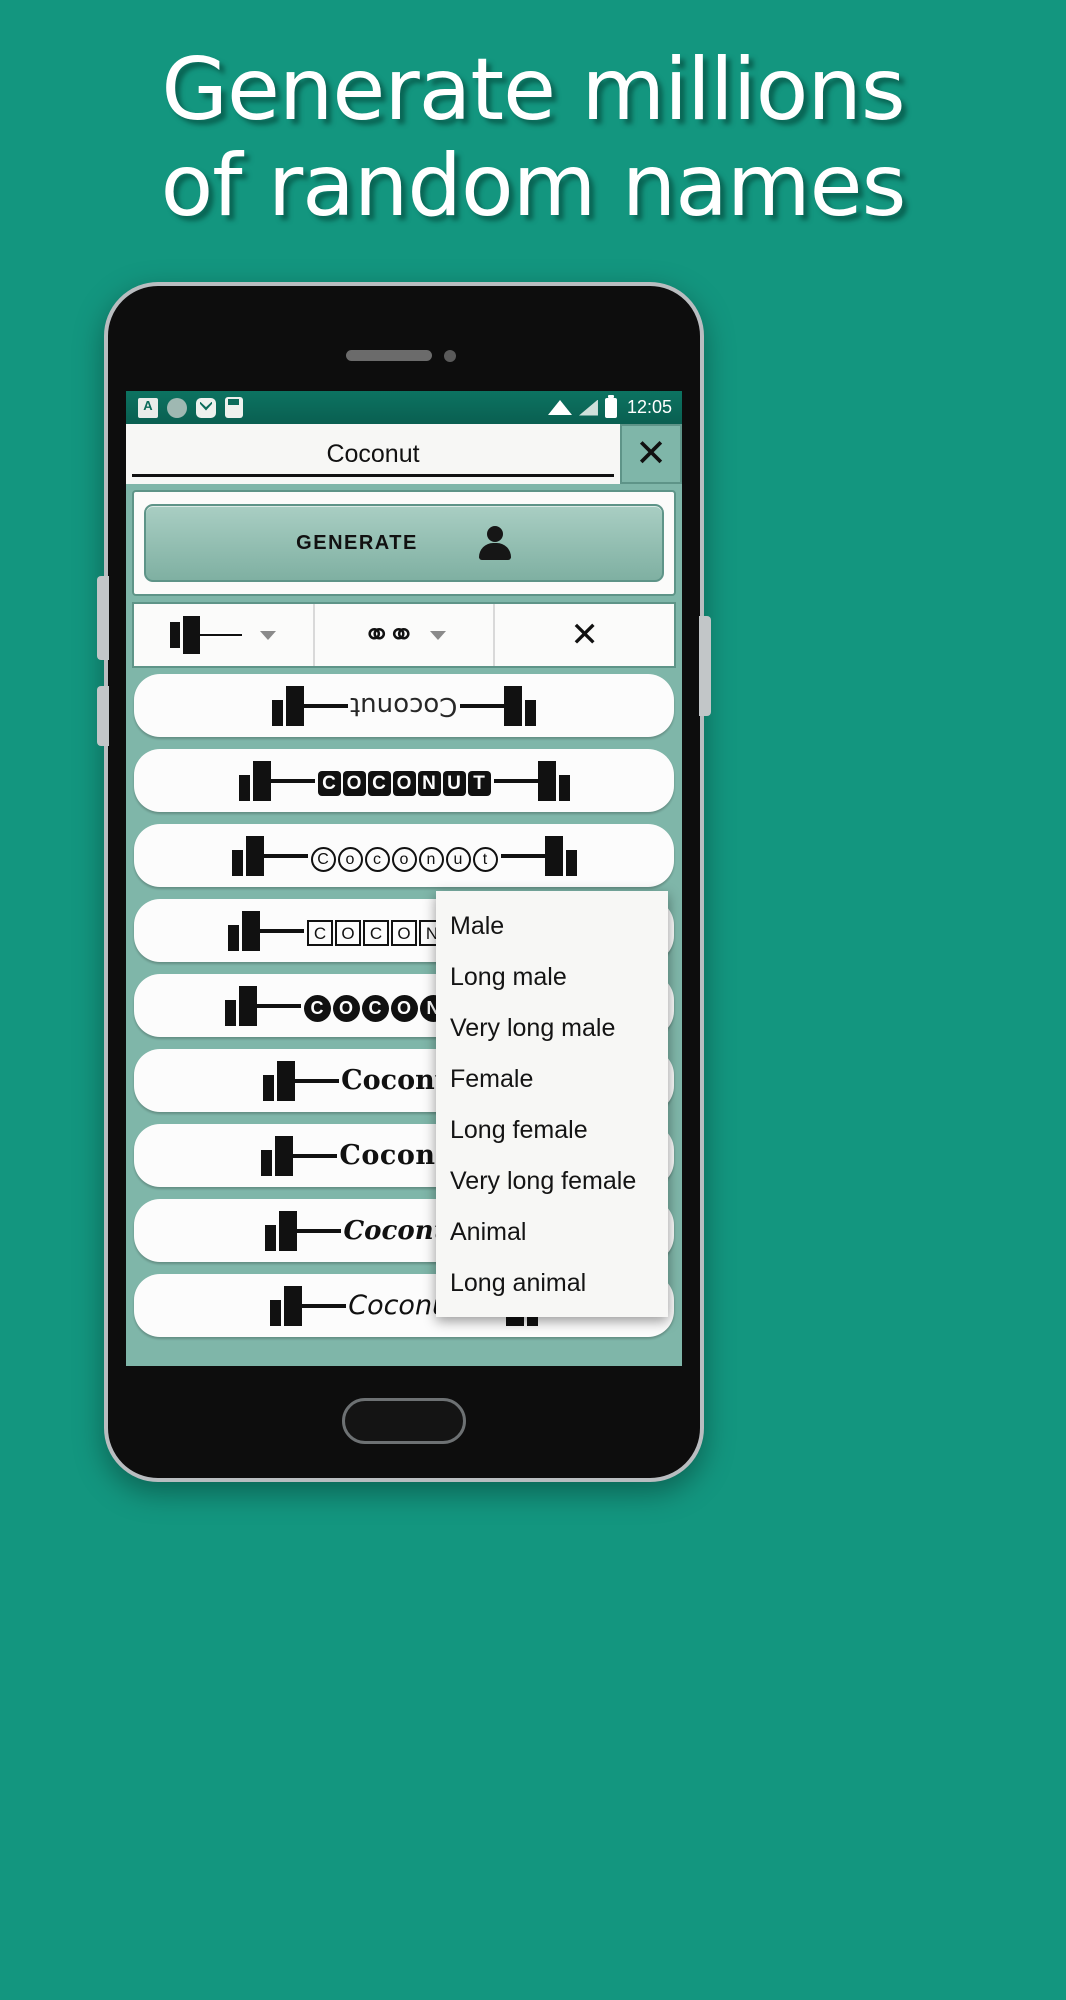  I want to click on result-name: COCONUT, so click(404, 780).